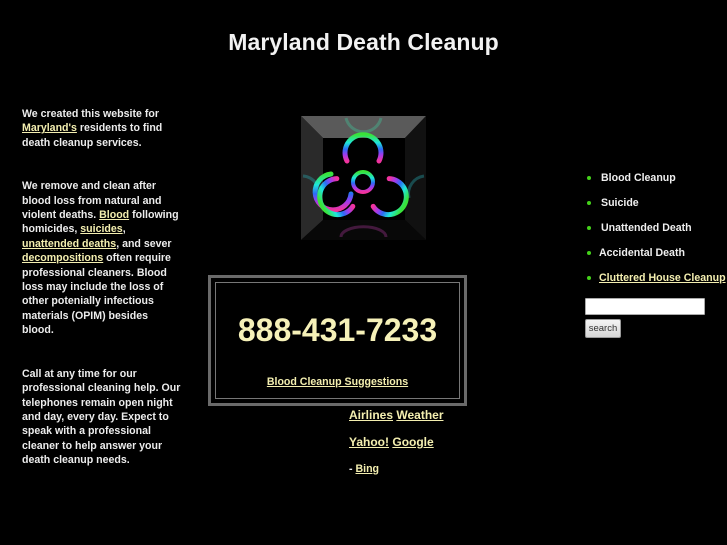 The height and width of the screenshot is (545, 727). I want to click on suggestions-link-wrapper: Blood Cleanup Suggestions, so click(337, 382).